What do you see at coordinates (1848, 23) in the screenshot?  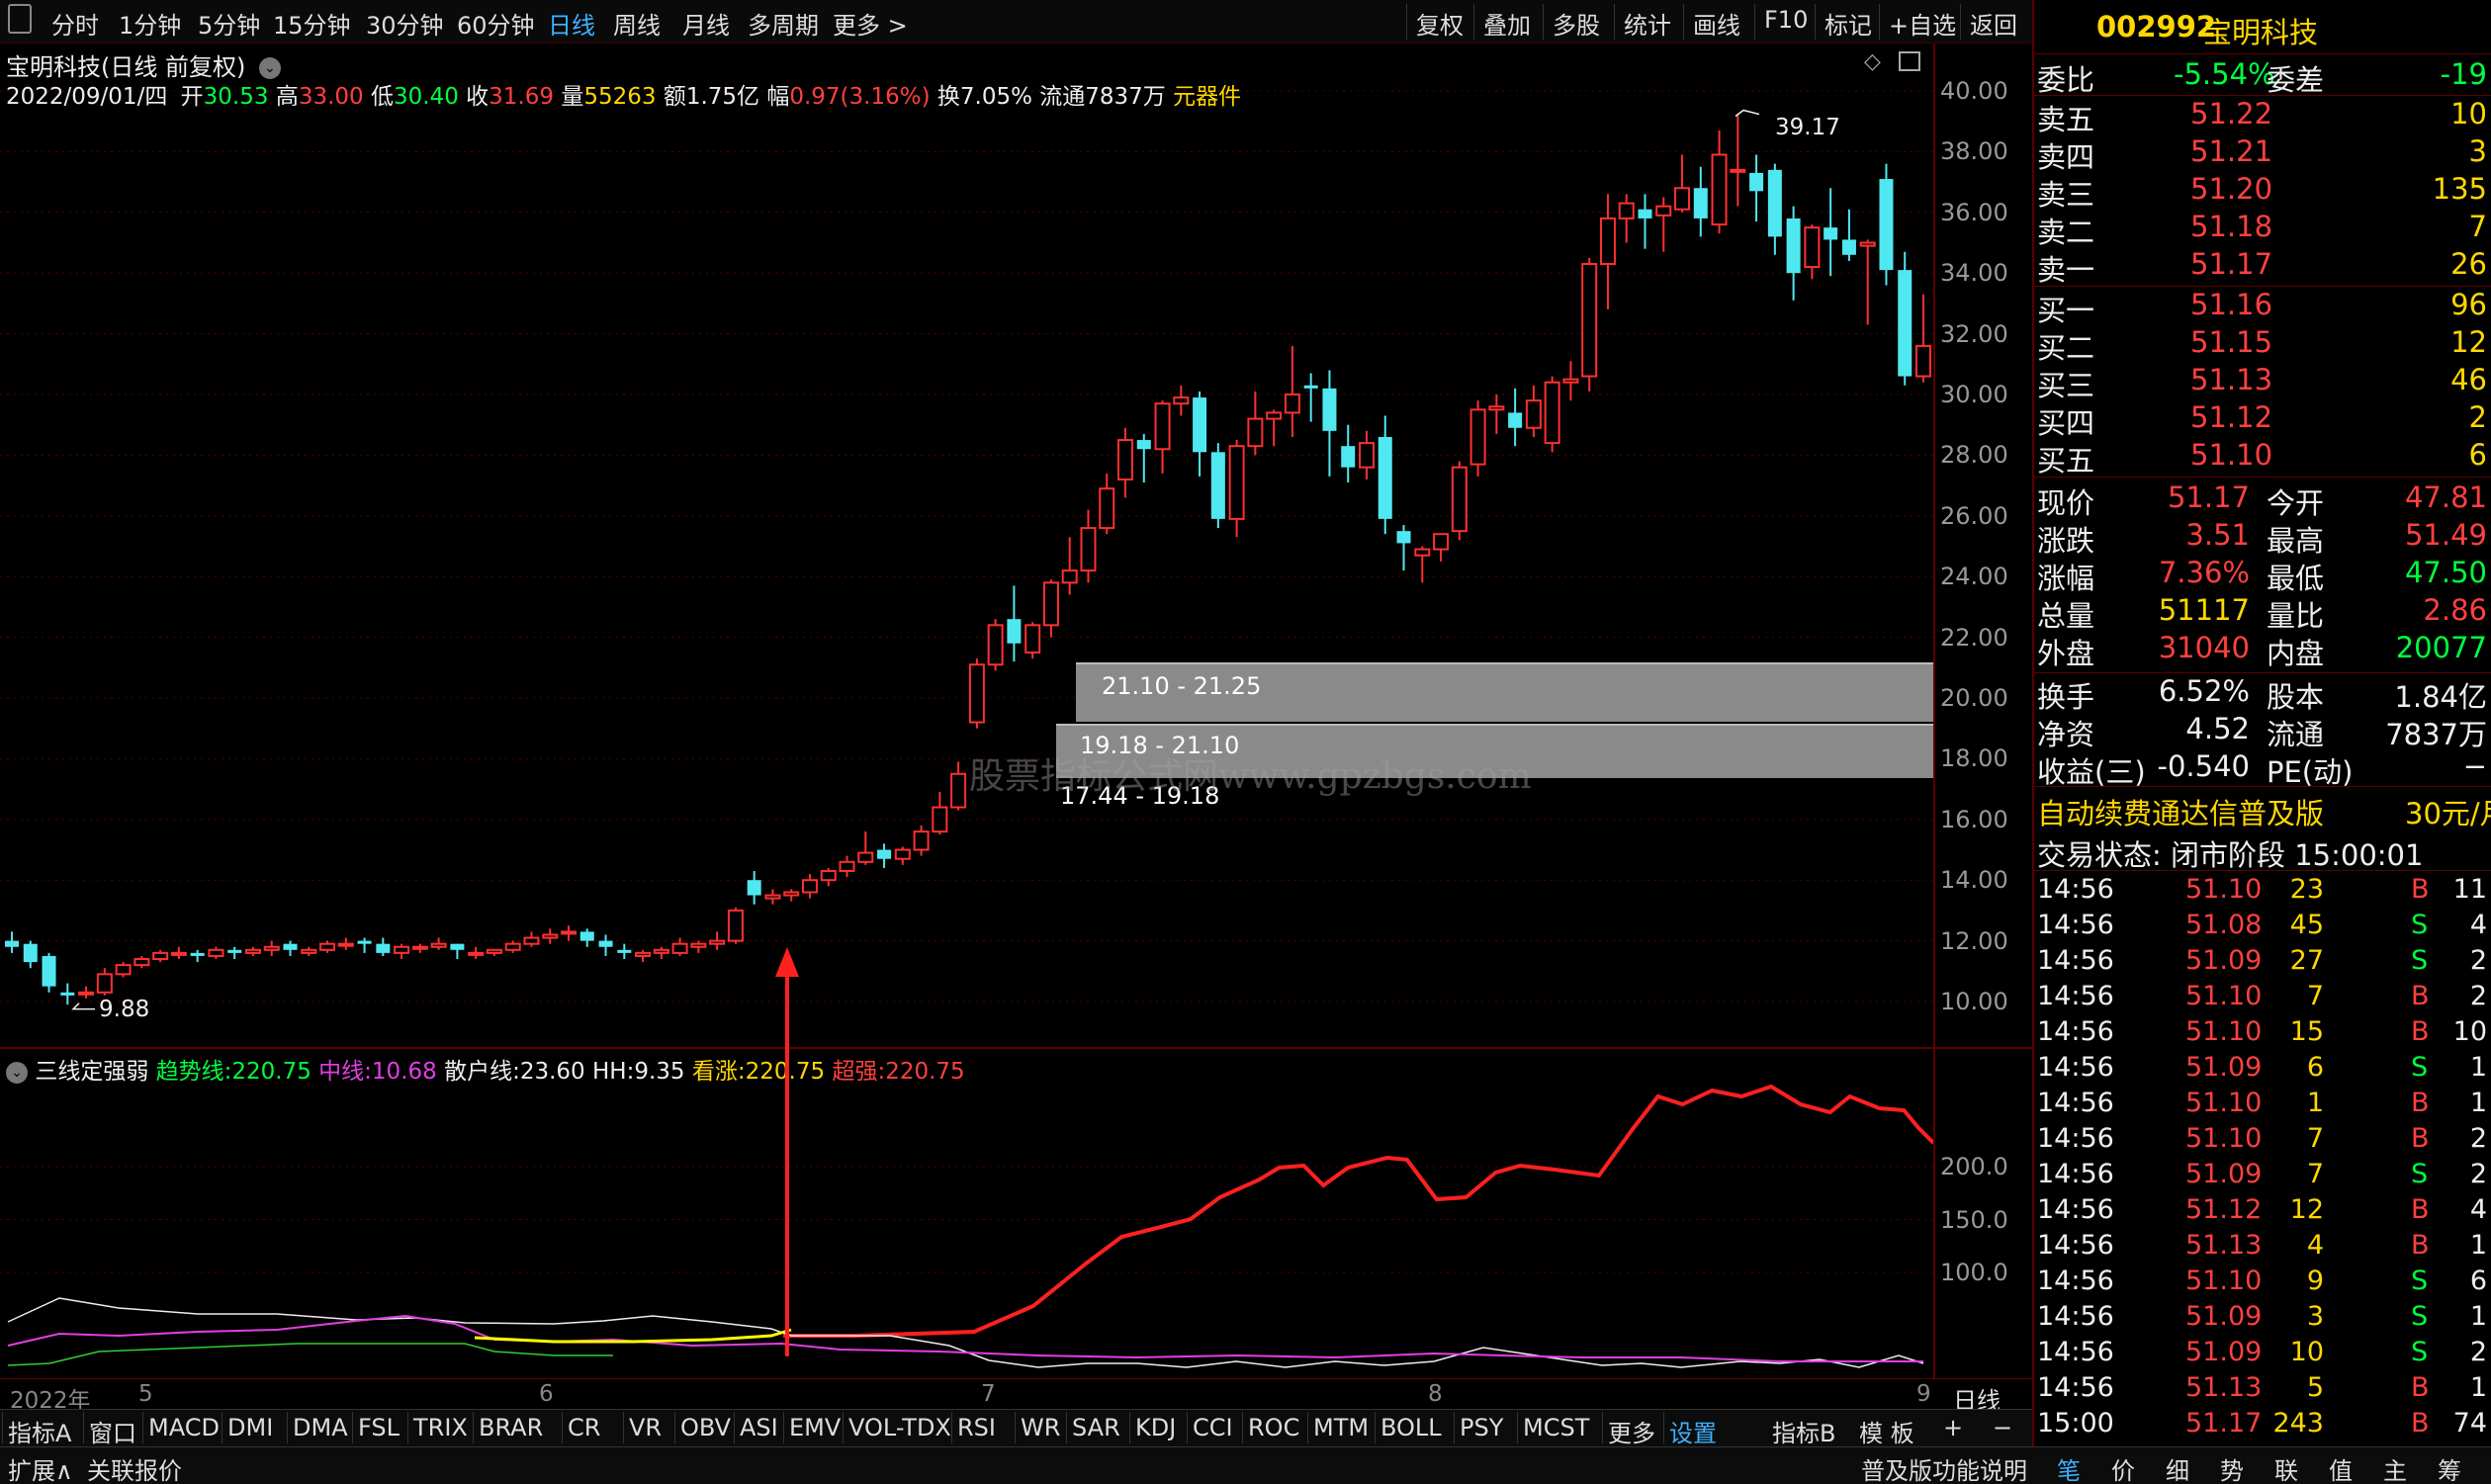 I see `toolbar-action-6: 标记` at bounding box center [1848, 23].